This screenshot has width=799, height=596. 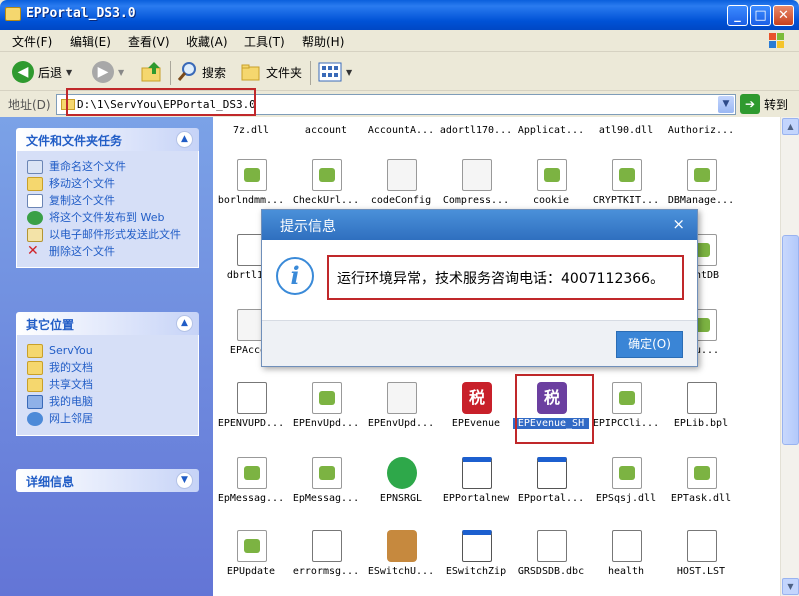 I want to click on place-network: 网上邻居, so click(x=107, y=419).